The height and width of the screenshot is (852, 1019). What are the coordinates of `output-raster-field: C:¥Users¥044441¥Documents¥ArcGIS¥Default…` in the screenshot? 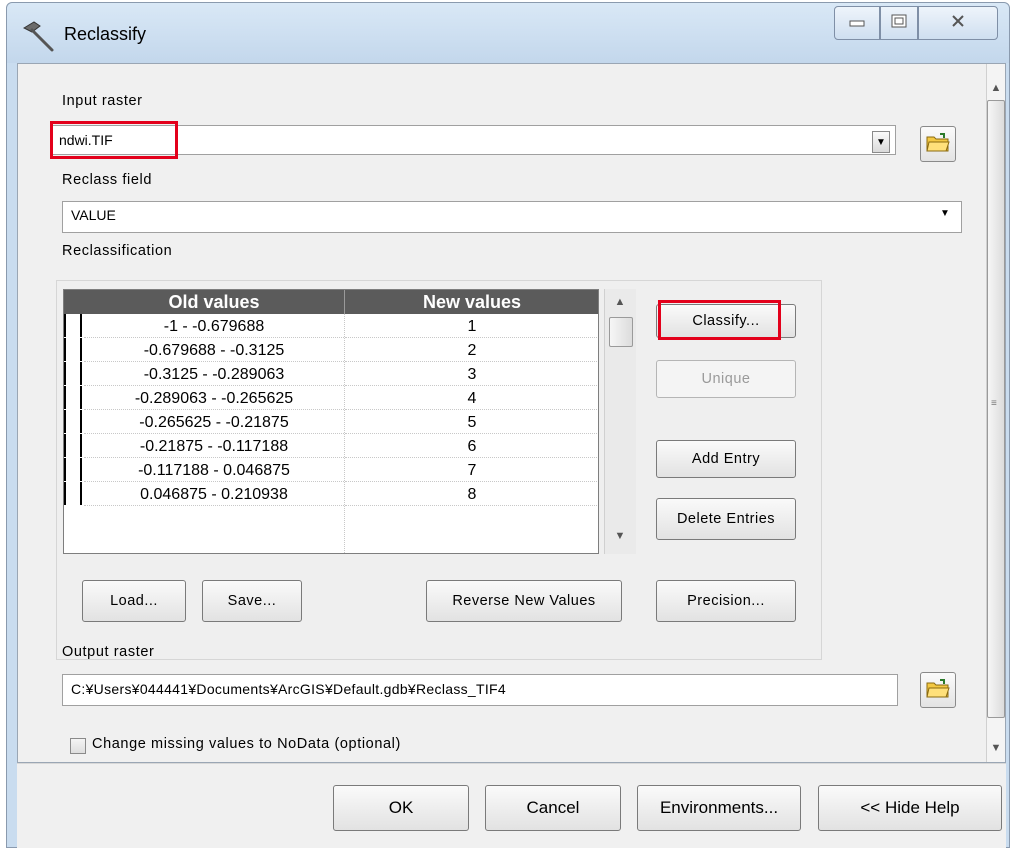 It's located at (480, 690).